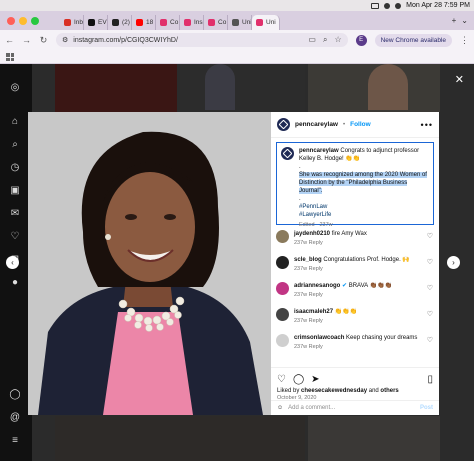 This screenshot has width=474, height=461. I want to click on explore-icon: ◷, so click(15, 168).